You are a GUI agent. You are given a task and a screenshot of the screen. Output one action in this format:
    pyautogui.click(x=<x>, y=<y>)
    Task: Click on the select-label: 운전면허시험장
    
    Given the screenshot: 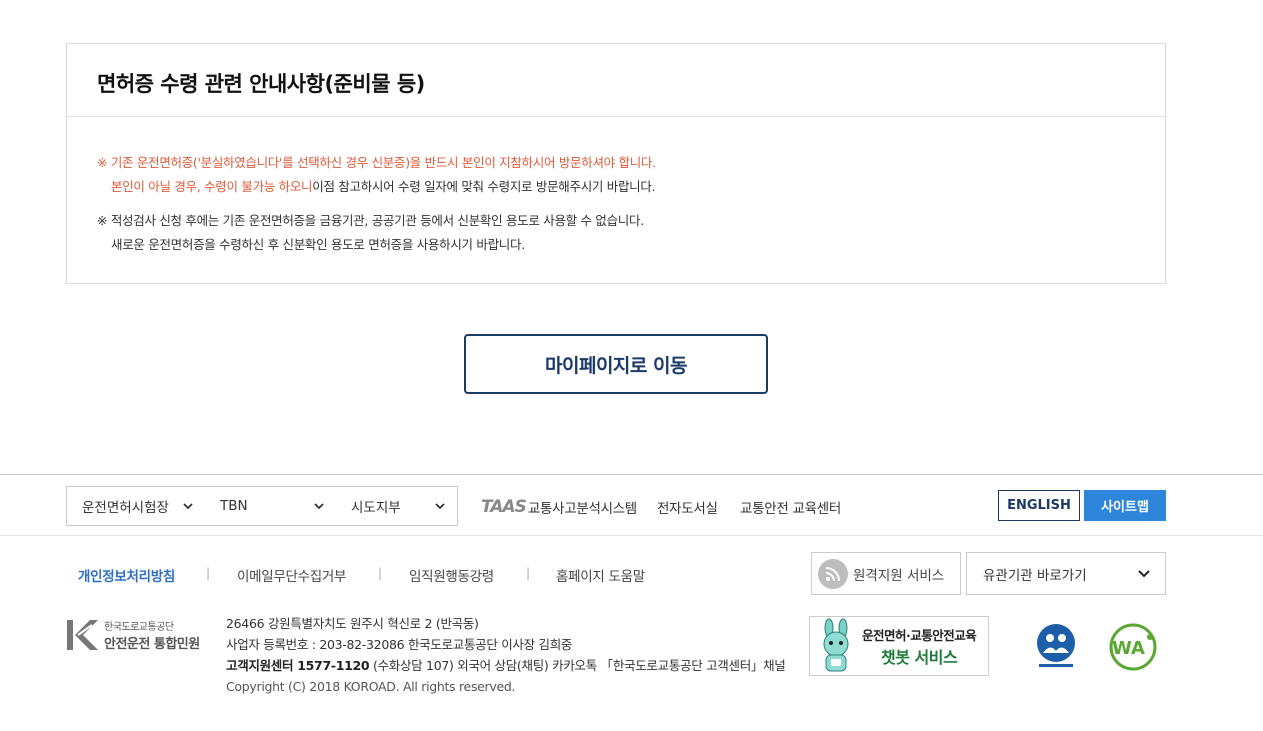 What is the action you would take?
    pyautogui.click(x=125, y=508)
    